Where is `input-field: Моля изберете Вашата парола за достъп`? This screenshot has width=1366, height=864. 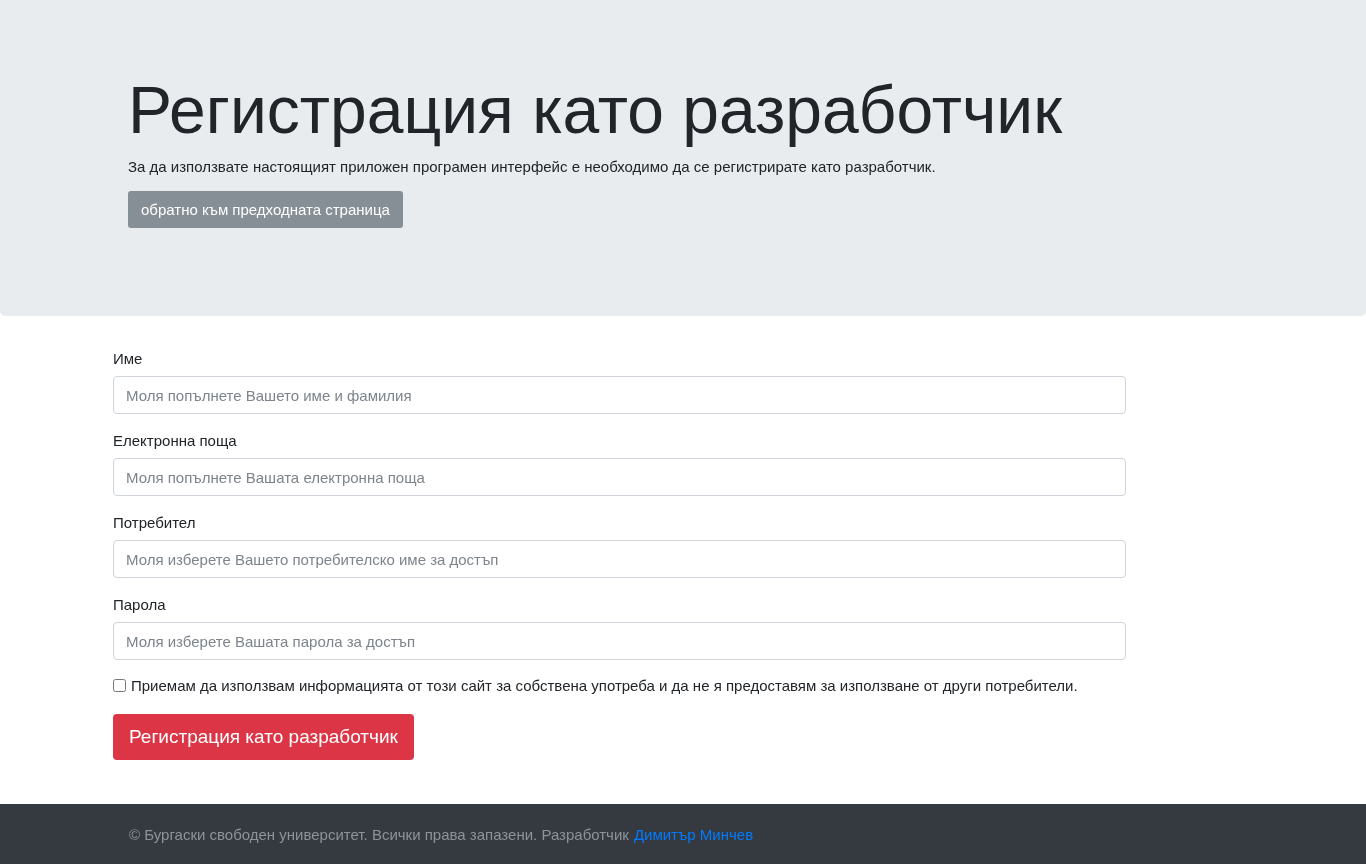
input-field: Моля изберете Вашата парола за достъп is located at coordinates (619, 641).